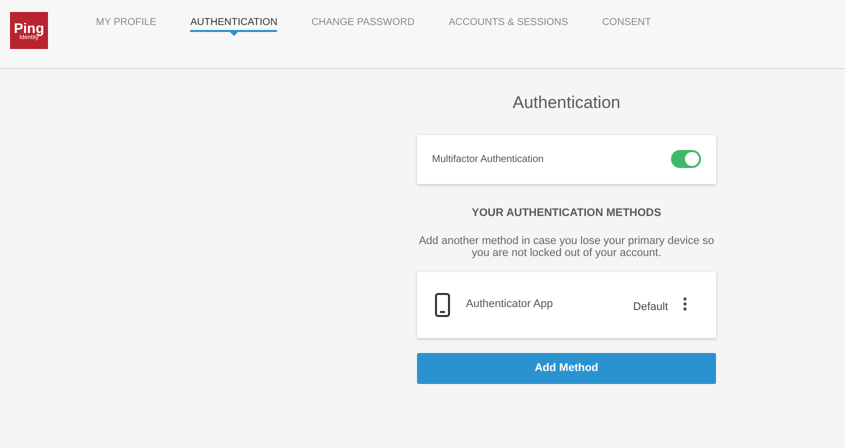 This screenshot has width=845, height=448. Describe the element at coordinates (488, 159) in the screenshot. I see `mfa-label: Multifactor Authentication` at that location.